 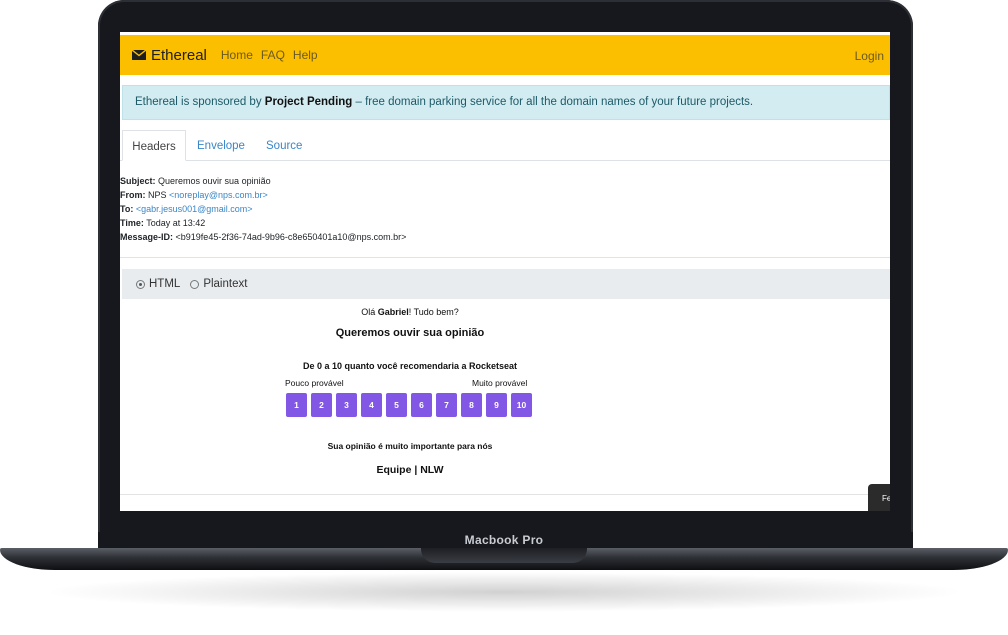 What do you see at coordinates (321, 405) in the screenshot?
I see `score-button-2: 2` at bounding box center [321, 405].